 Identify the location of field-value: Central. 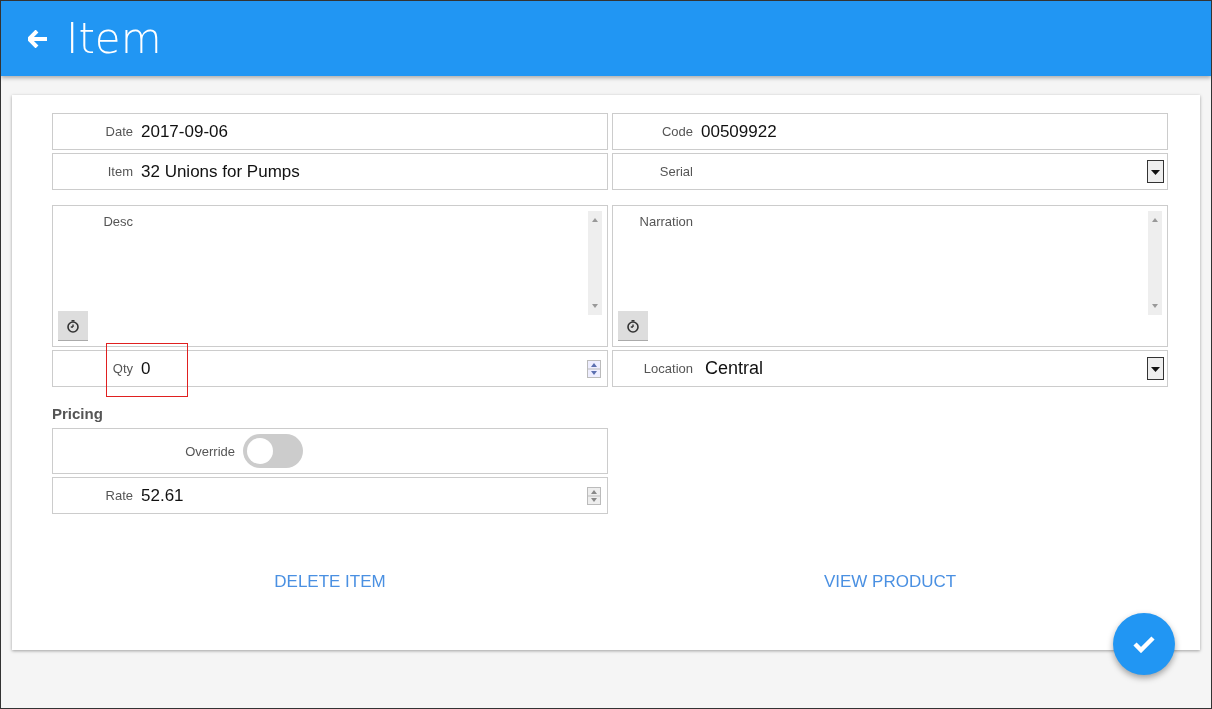
(734, 368).